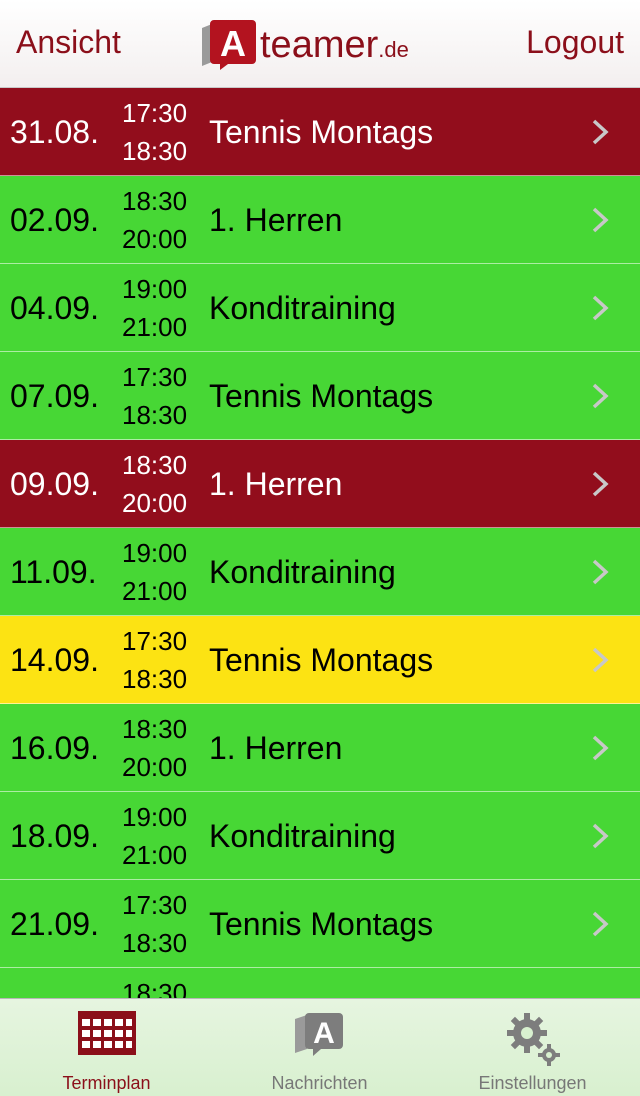  I want to click on tab-nachrichten: A Nachrichten, so click(319, 1047).